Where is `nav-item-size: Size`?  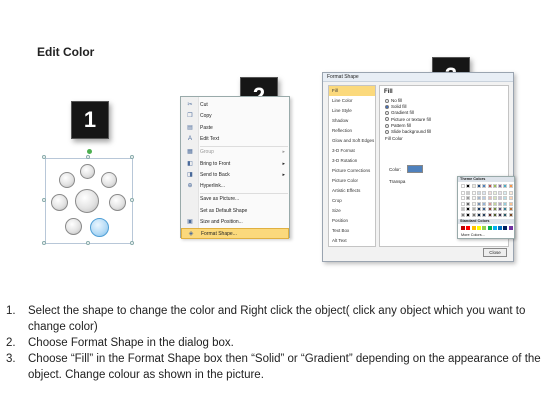
nav-item-size: Size is located at coordinates (352, 211).